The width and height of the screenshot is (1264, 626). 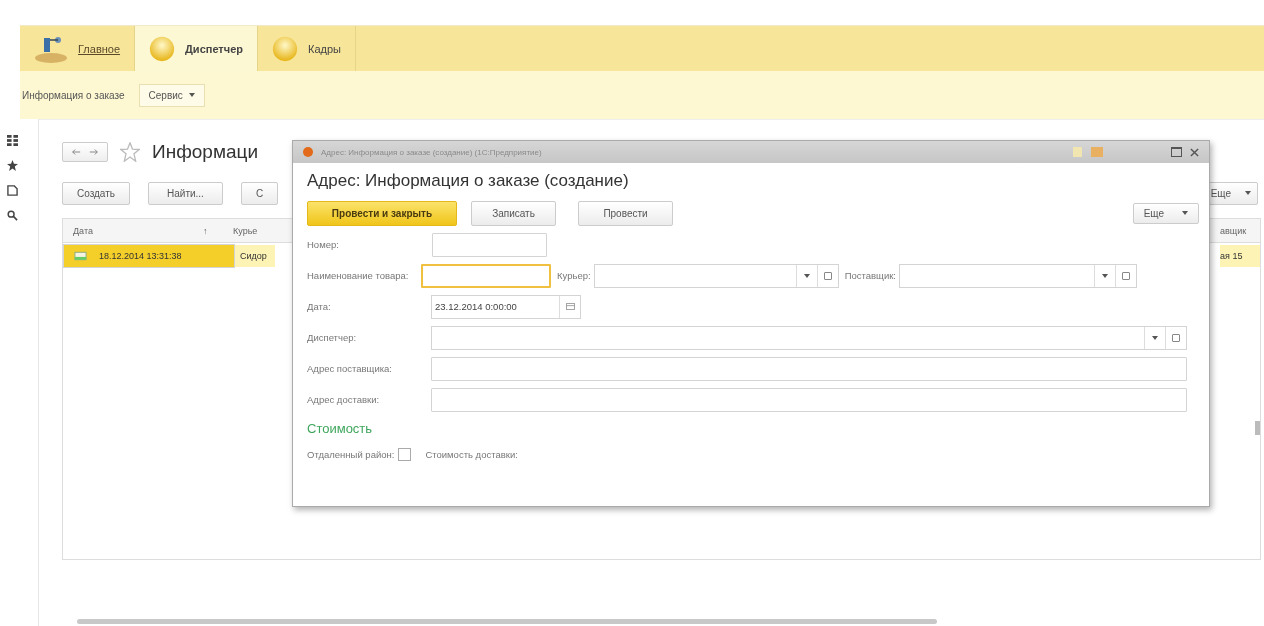 I want to click on vertical-scrollbar, so click(x=1257, y=428).